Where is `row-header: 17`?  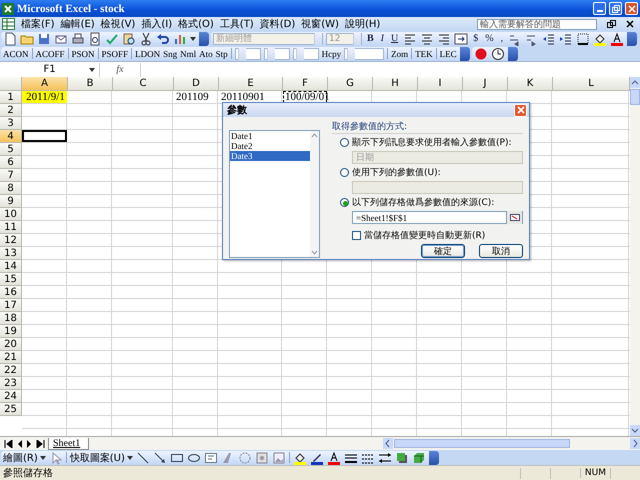 row-header: 17 is located at coordinates (11, 305).